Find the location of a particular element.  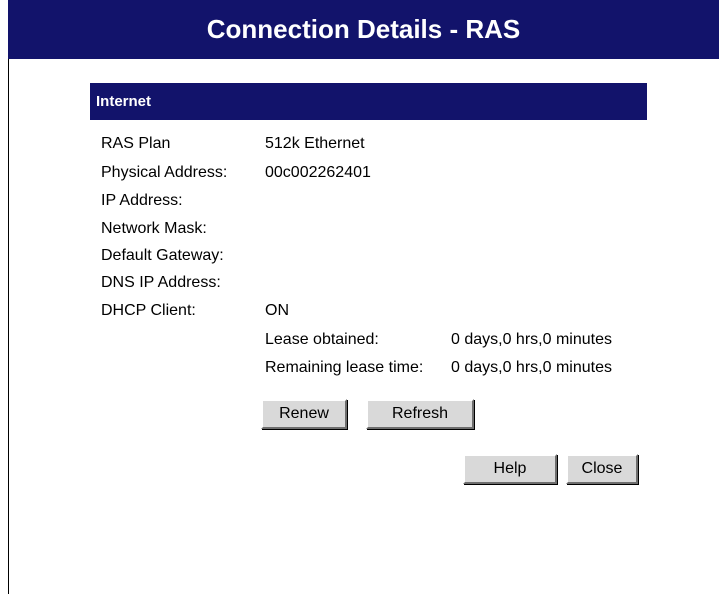

window-title: Connection Details - RAS is located at coordinates (363, 29).